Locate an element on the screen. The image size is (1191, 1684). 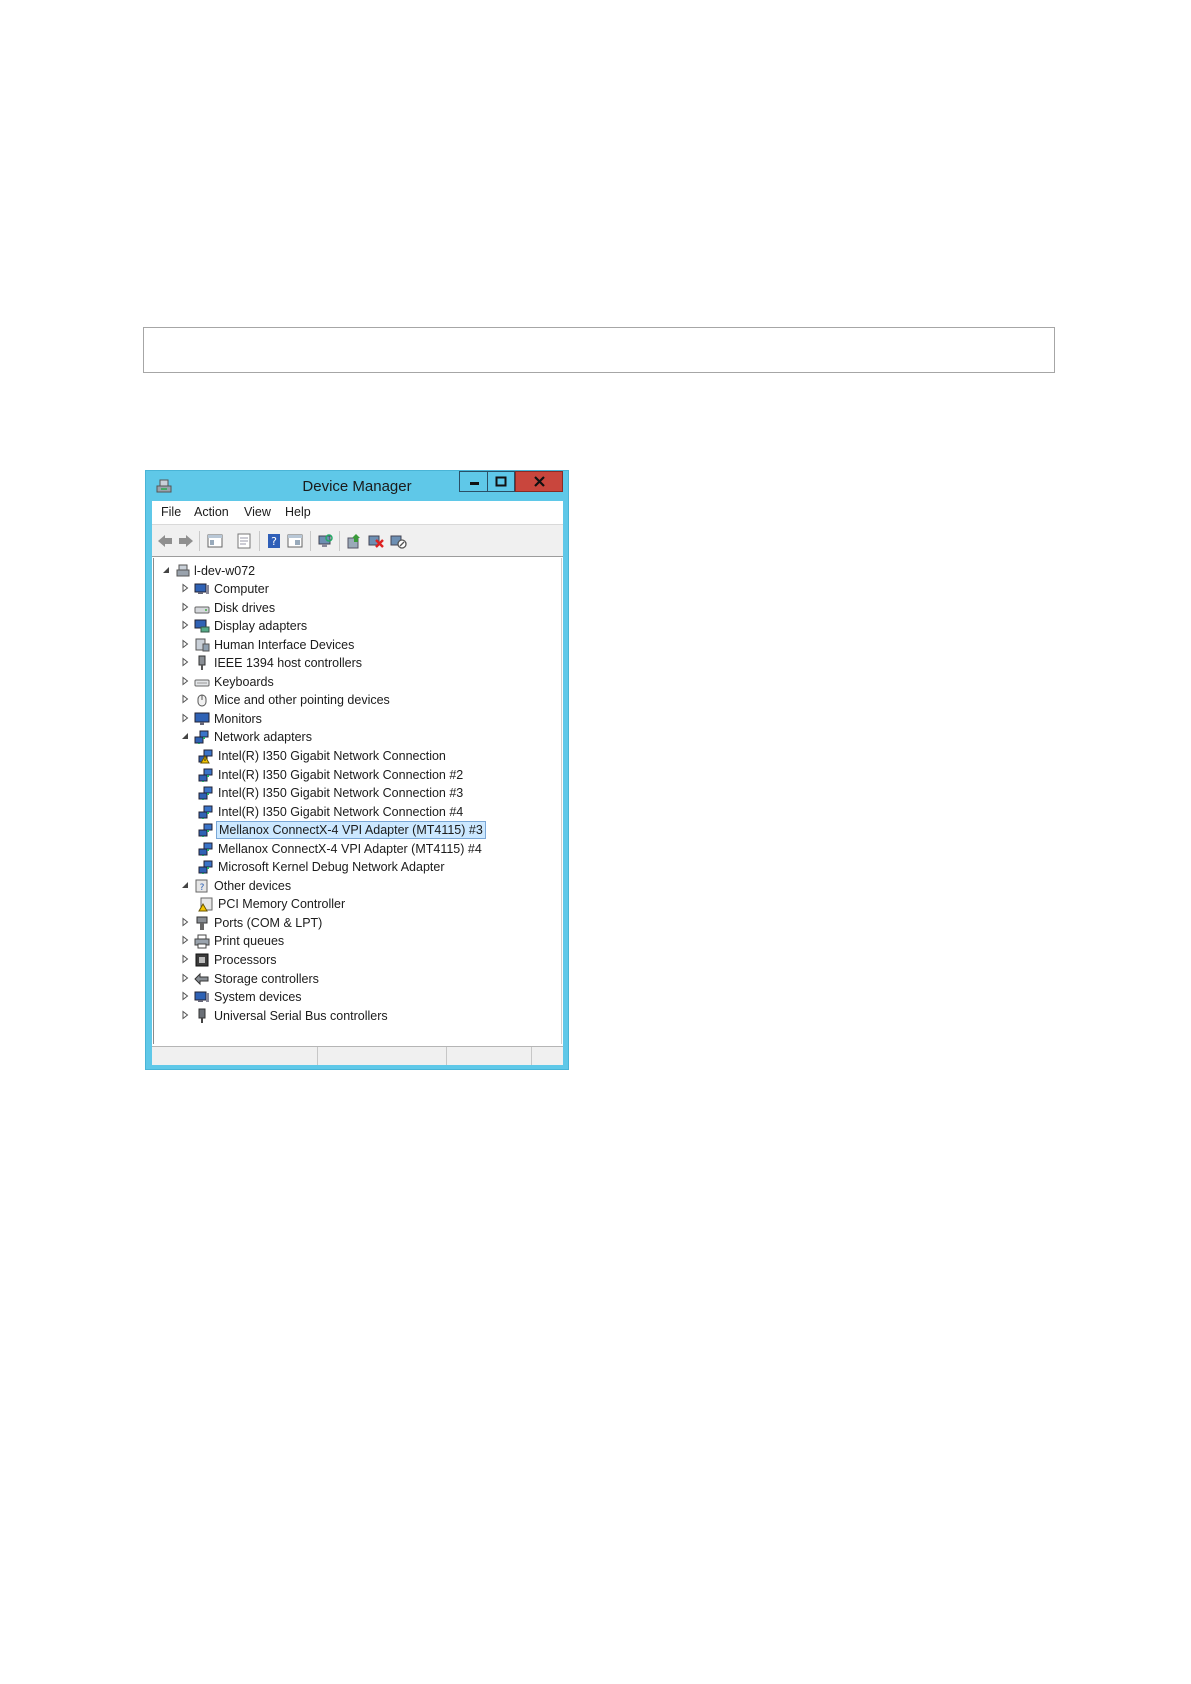
tree-item-label: Display adapters is located at coordinates (261, 626).